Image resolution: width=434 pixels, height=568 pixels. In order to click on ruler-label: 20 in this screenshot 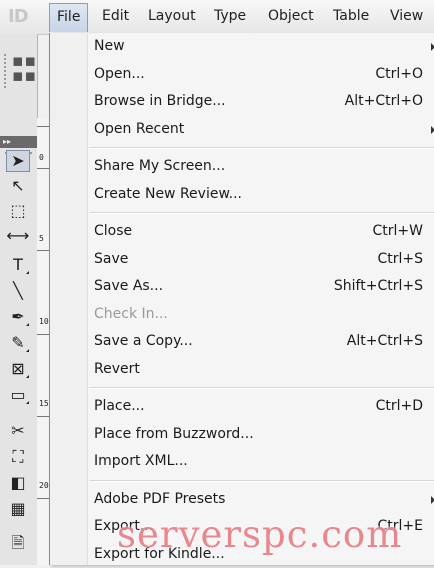, I will do `click(44, 485)`.